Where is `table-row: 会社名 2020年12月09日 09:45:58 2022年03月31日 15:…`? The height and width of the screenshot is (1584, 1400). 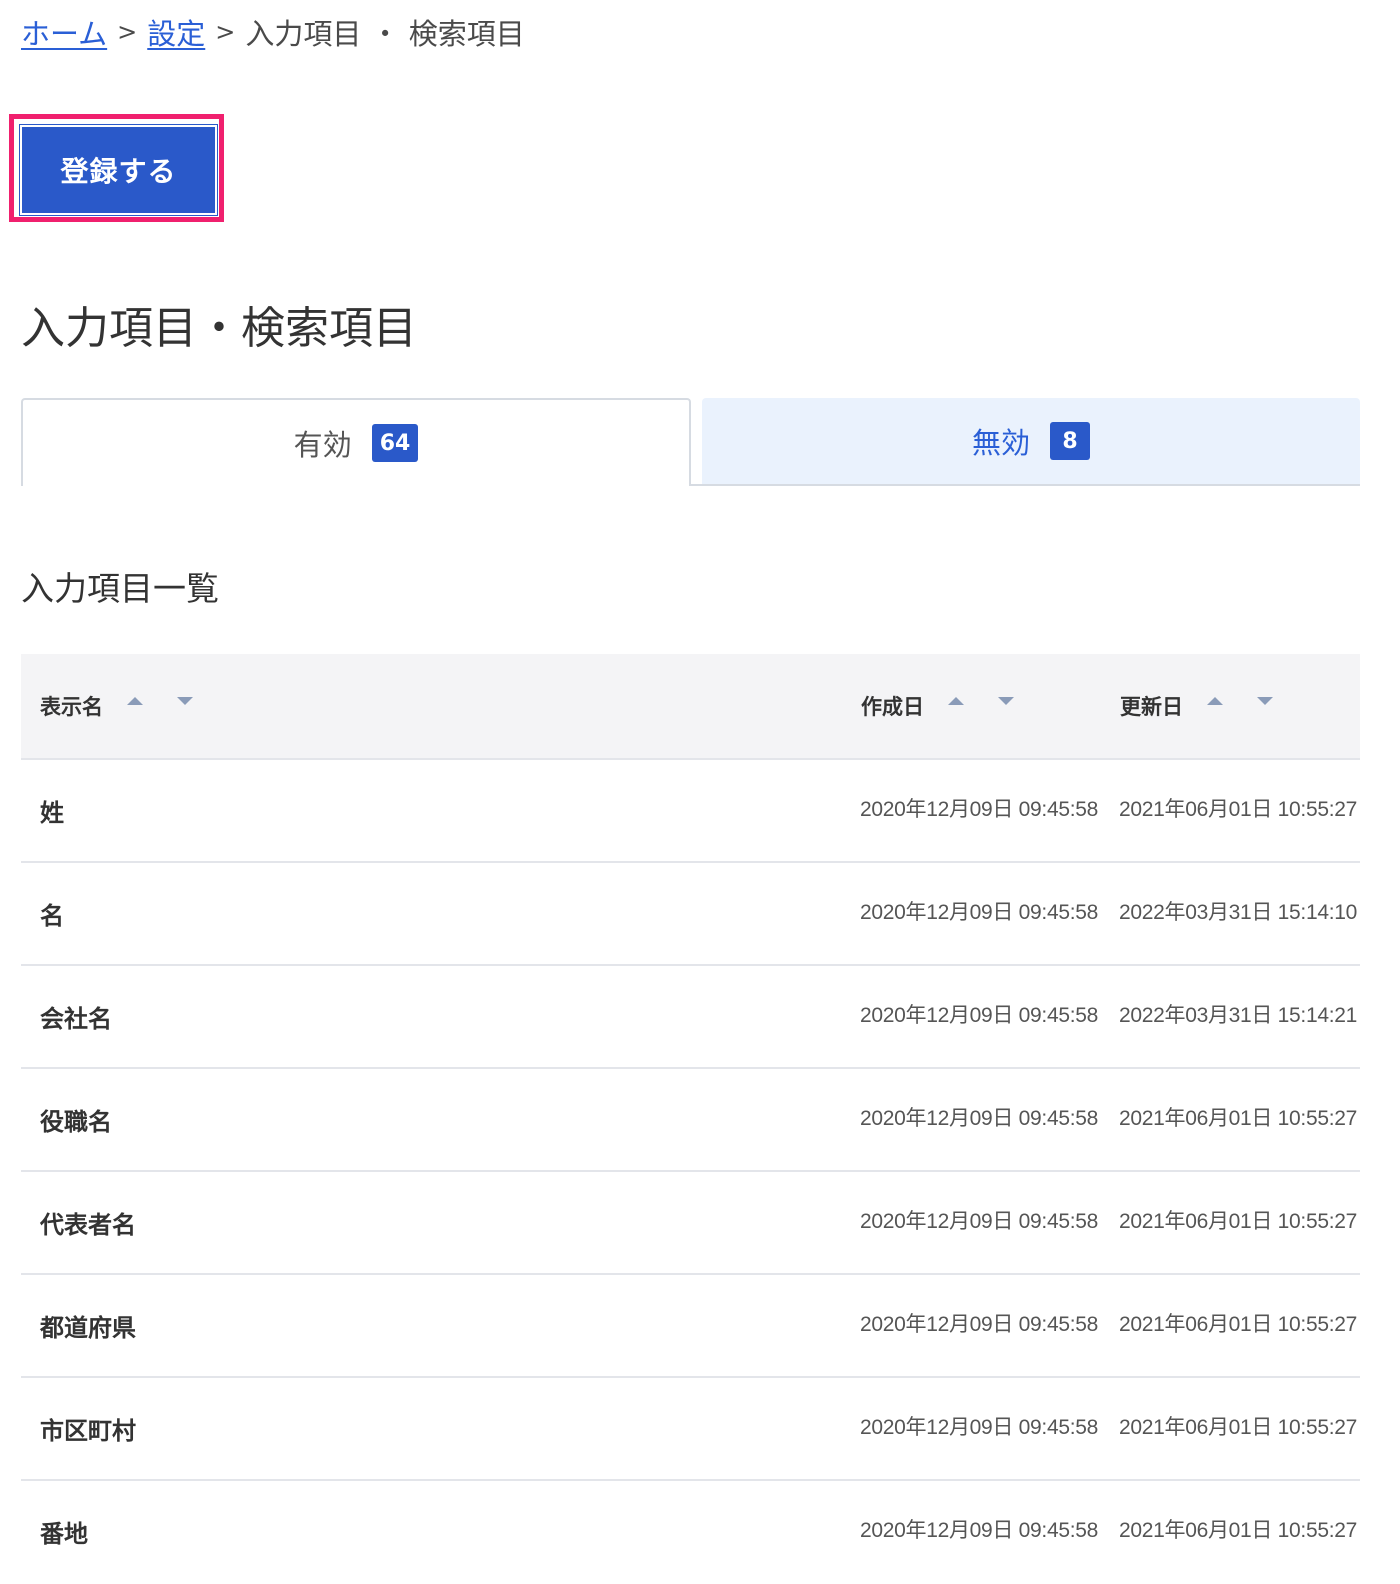
table-row: 会社名 2020年12月09日 09:45:58 2022年03月31日 15:… is located at coordinates (690, 1017).